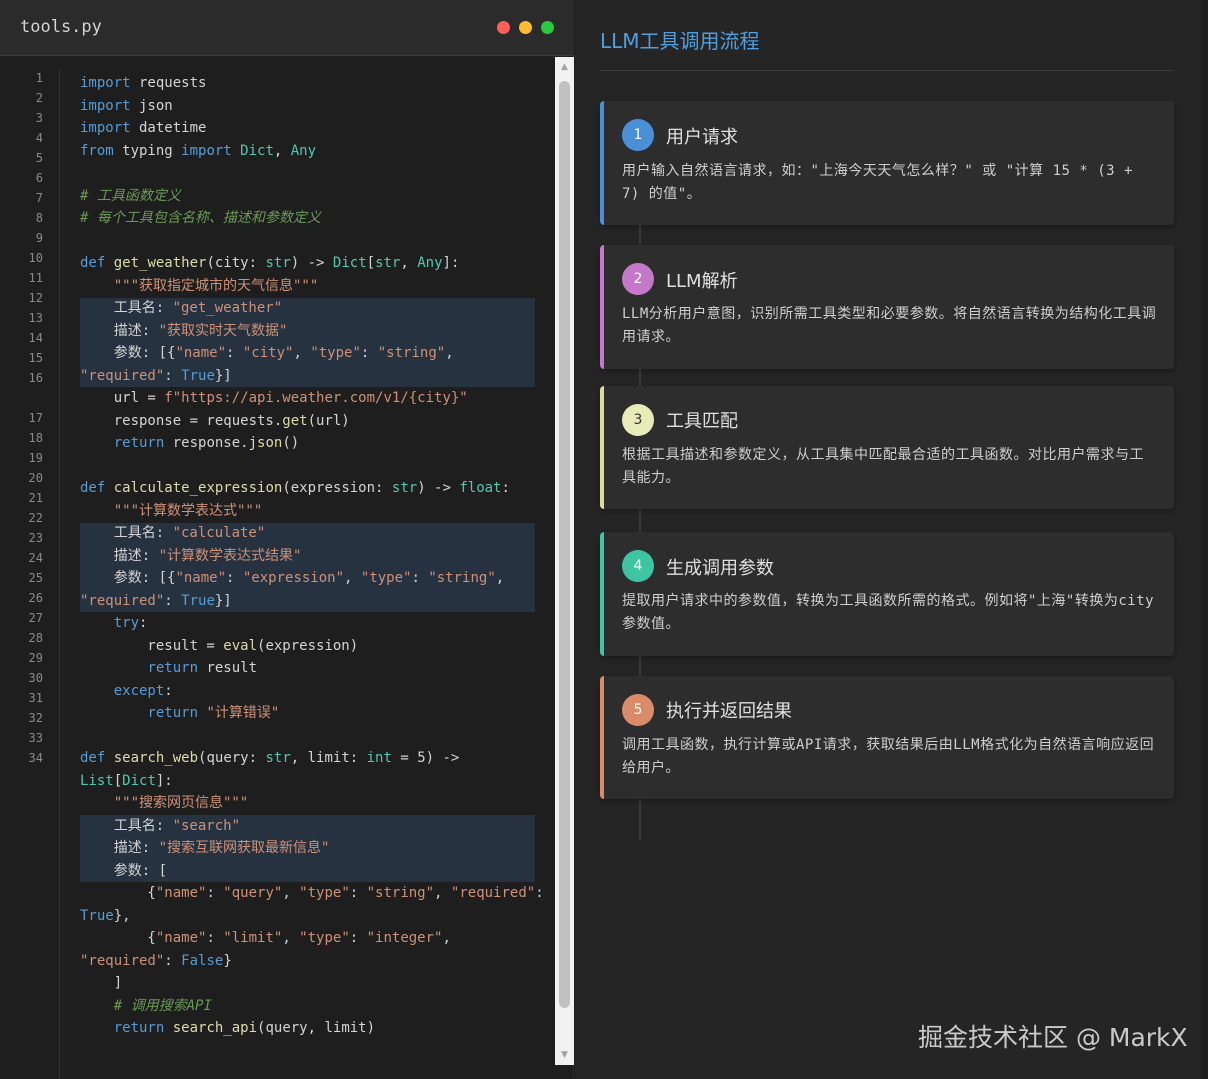 Image resolution: width=1208 pixels, height=1079 pixels. Describe the element at coordinates (35, 498) in the screenshot. I see `line-number: 21` at that location.